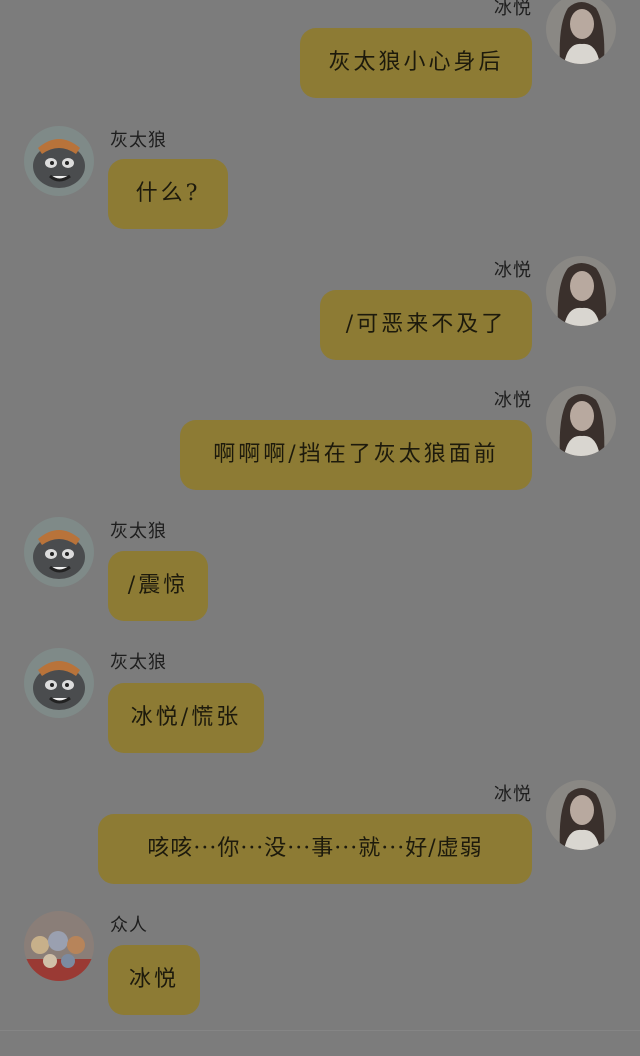 Image resolution: width=640 pixels, height=1056 pixels. I want to click on message-bubble: /可恶来不及了, so click(426, 325).